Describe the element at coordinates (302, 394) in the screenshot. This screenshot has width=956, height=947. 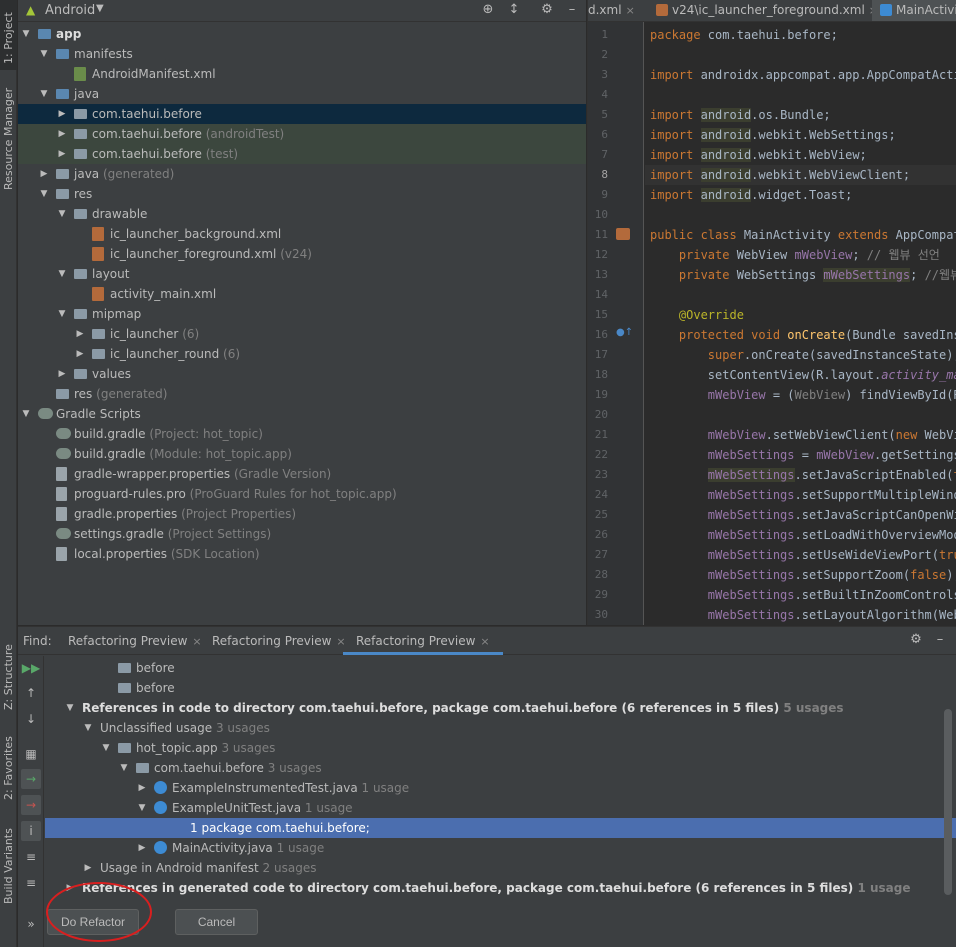
I see `tree-item-res: res (generated)` at that location.